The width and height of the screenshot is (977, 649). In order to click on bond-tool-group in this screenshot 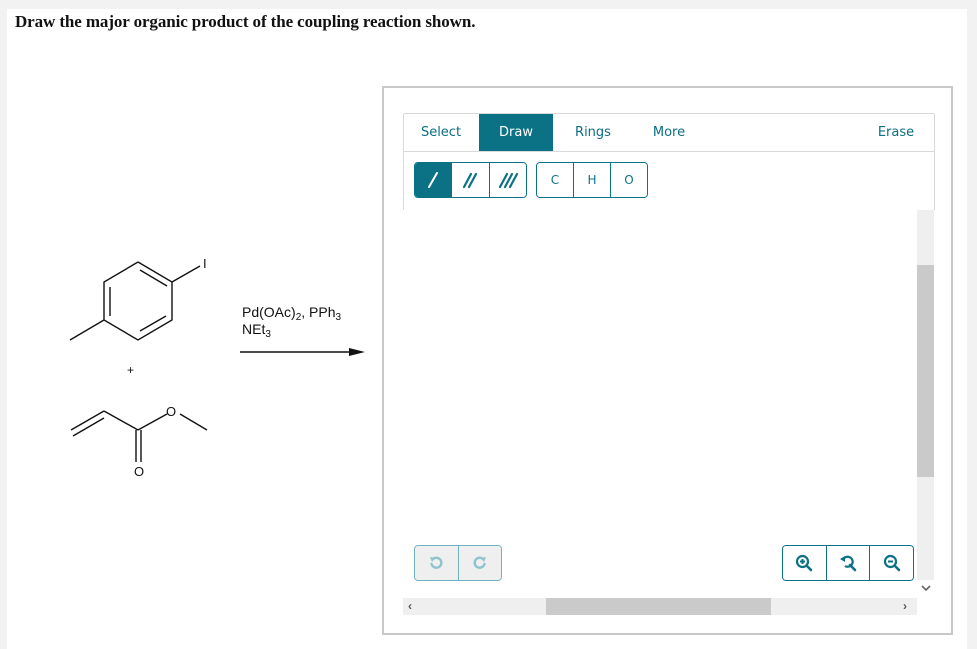, I will do `click(470, 180)`.